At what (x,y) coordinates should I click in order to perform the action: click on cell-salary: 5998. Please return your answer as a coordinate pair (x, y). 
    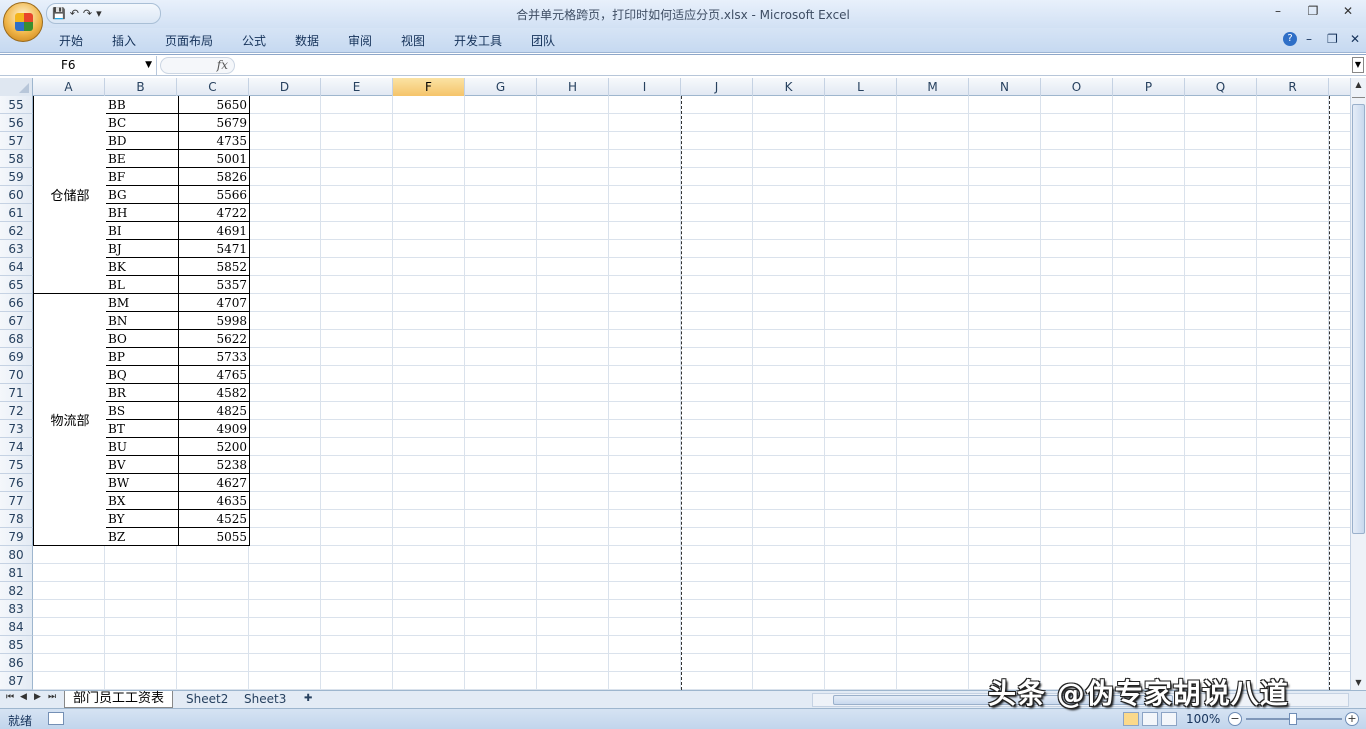
    Looking at the image, I should click on (214, 321).